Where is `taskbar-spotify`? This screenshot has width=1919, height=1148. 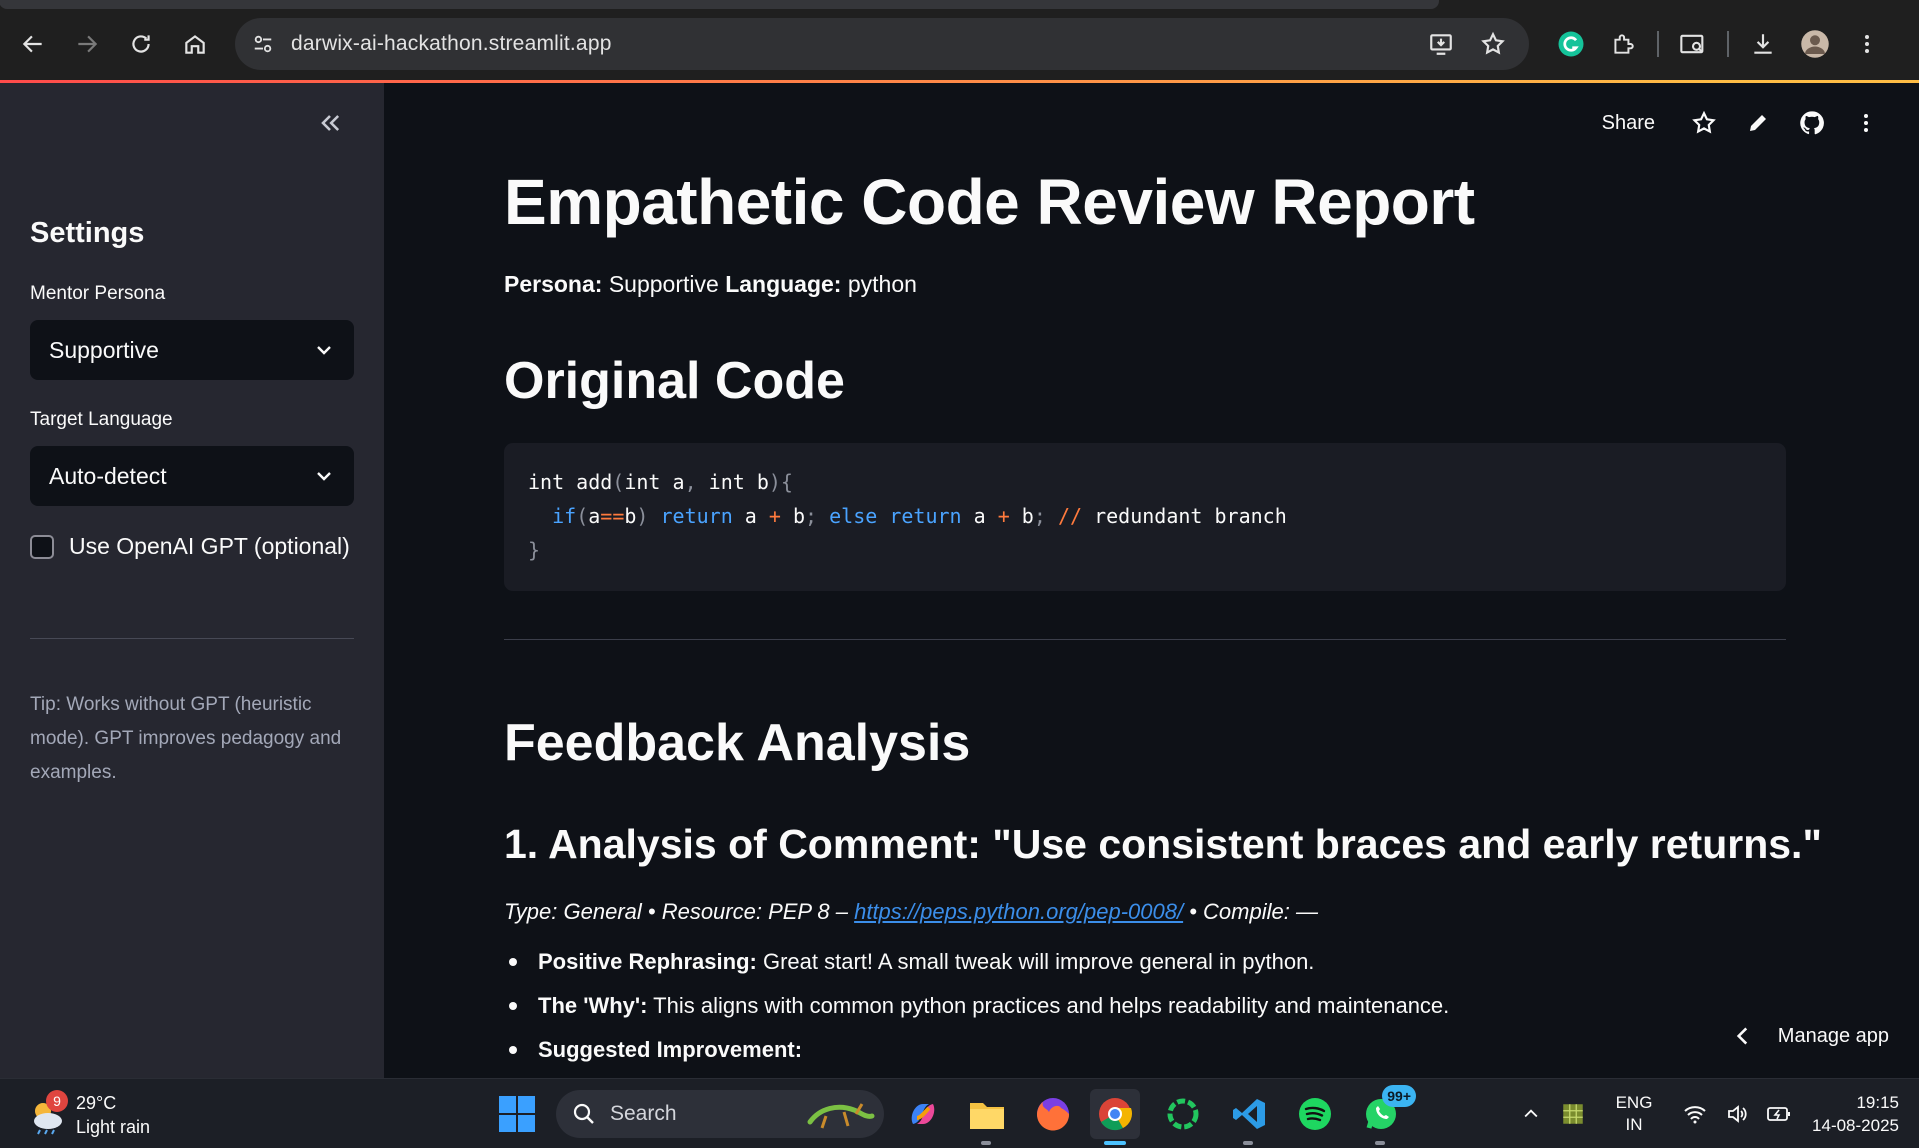 taskbar-spotify is located at coordinates (1315, 1114).